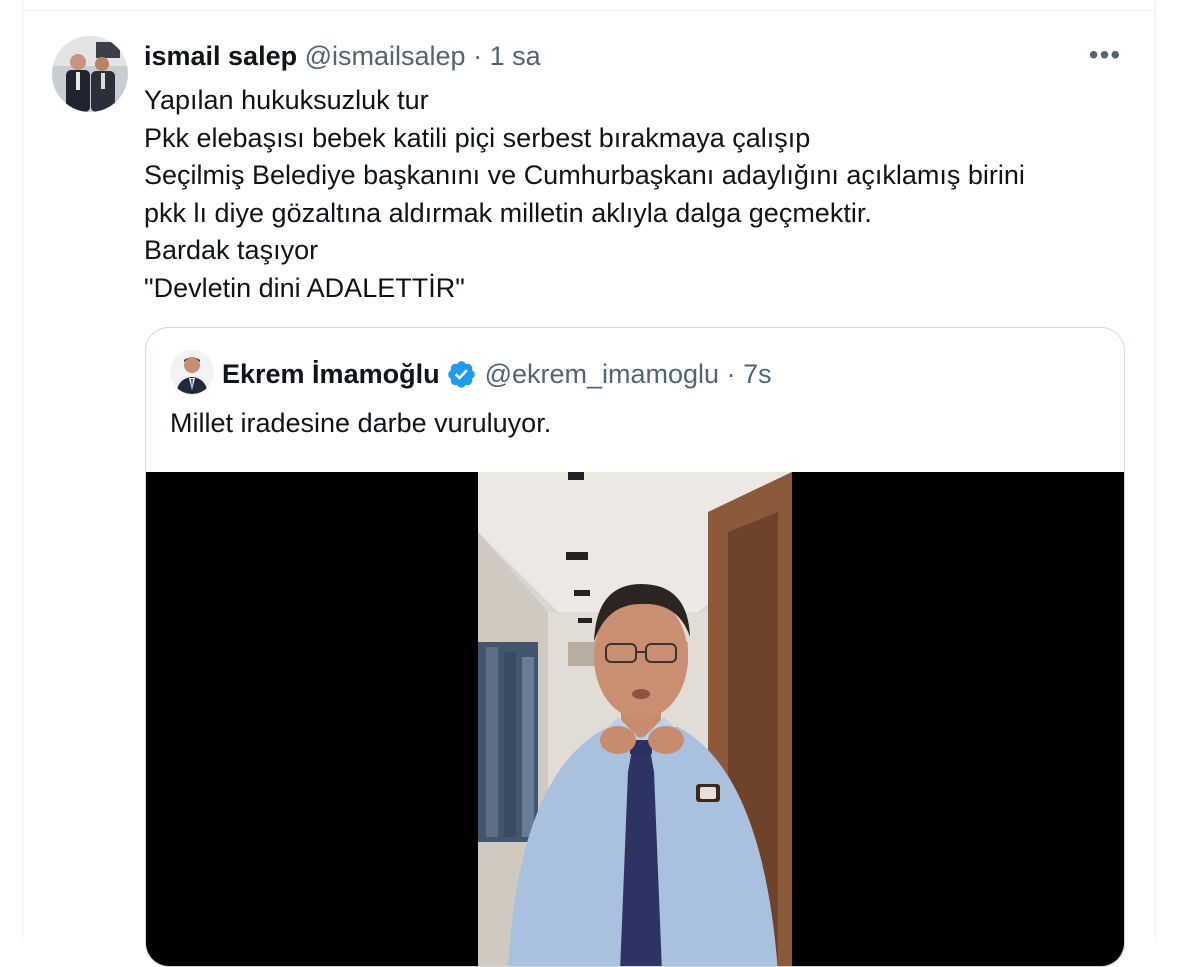 The image size is (1199, 967). Describe the element at coordinates (304, 287) in the screenshot. I see `tweet-line: "Devletin dini ADALETTİR"` at that location.